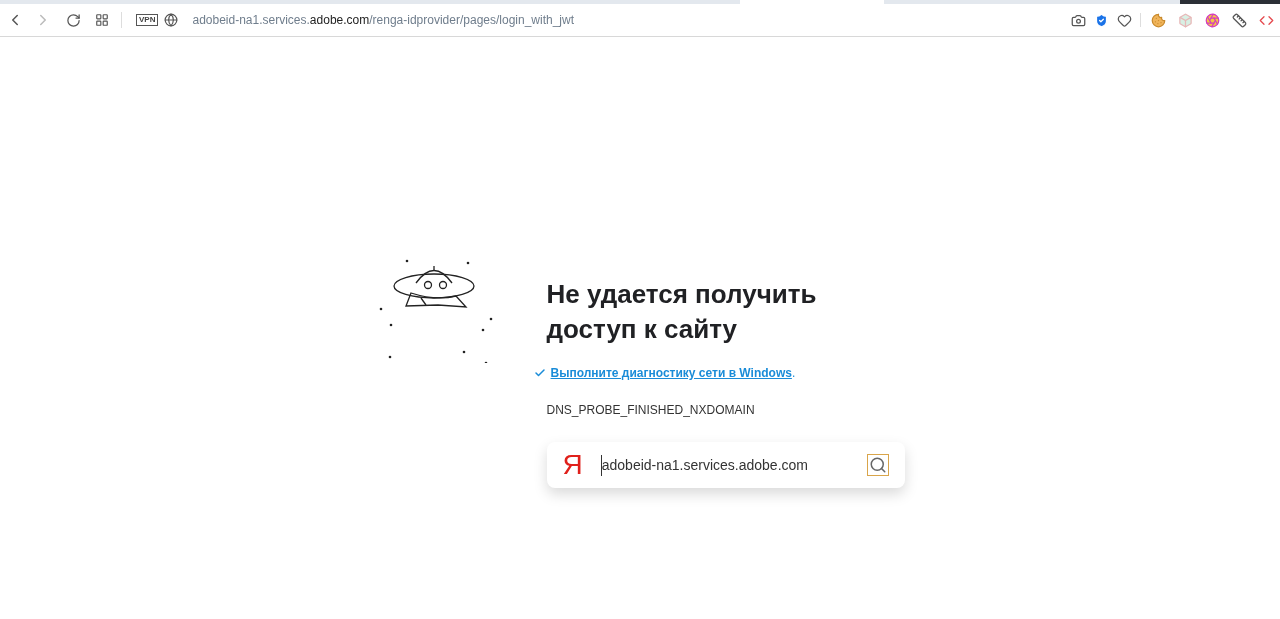  What do you see at coordinates (671, 373) in the screenshot?
I see `diagnostics-link: Выполните диагностику сети в Windows` at bounding box center [671, 373].